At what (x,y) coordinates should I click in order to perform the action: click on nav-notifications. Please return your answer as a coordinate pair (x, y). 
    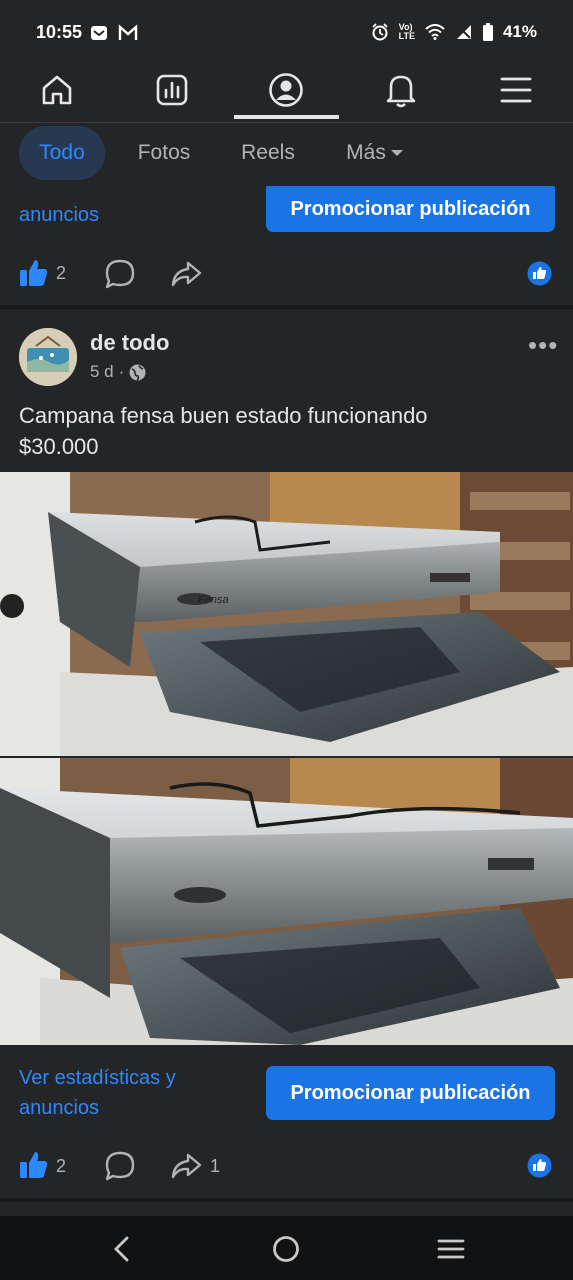
    Looking at the image, I should click on (401, 90).